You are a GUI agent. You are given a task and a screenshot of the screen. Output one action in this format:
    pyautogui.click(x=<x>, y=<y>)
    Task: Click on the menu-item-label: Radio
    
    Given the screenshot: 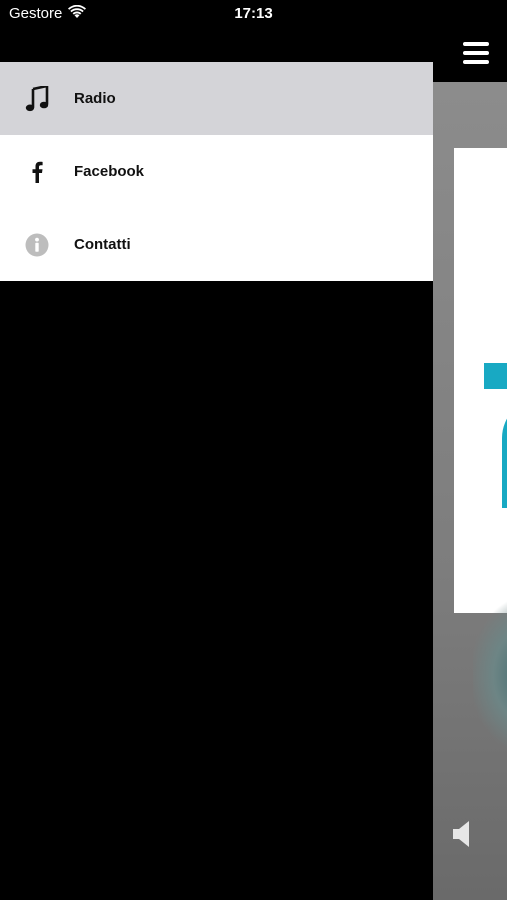 What is the action you would take?
    pyautogui.click(x=95, y=98)
    